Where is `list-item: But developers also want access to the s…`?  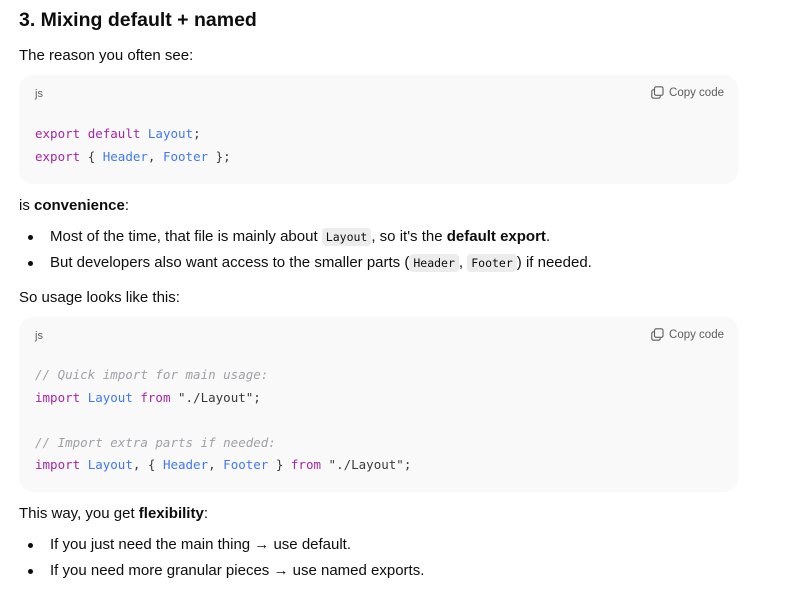
list-item: But developers also want access to the s… is located at coordinates (296, 266).